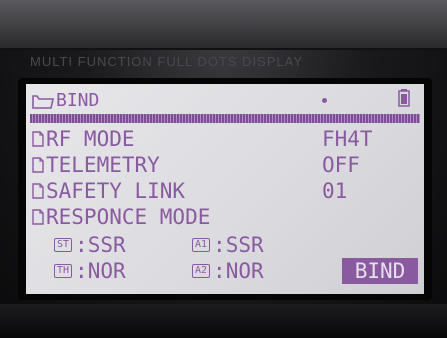 Image resolution: width=447 pixels, height=338 pixels. I want to click on screen-title-row: BIND, so click(65, 101).